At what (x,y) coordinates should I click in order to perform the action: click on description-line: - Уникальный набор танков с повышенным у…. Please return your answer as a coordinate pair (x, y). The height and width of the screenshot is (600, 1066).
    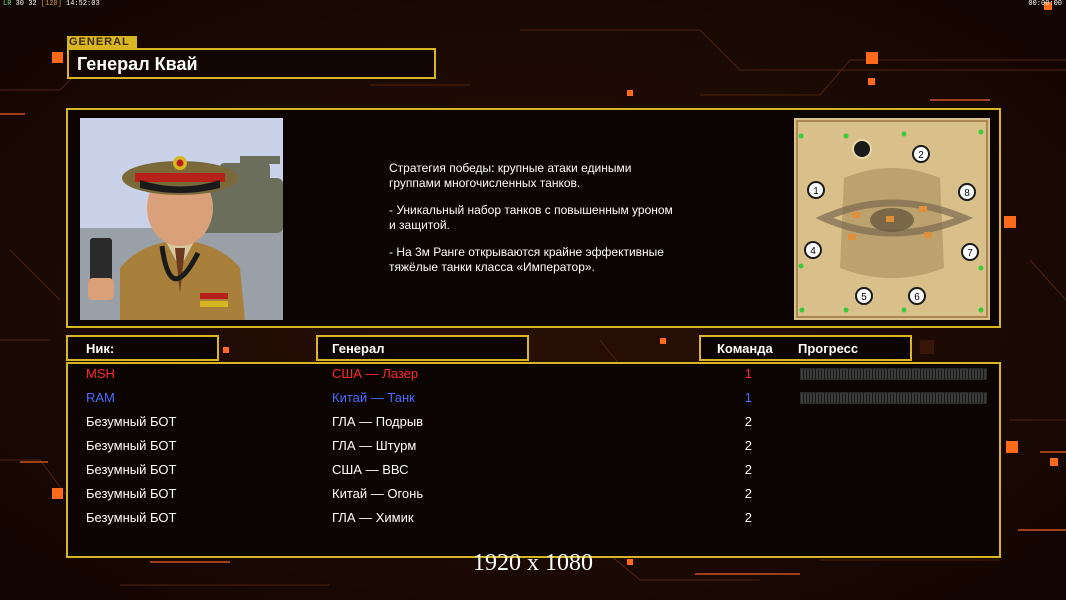
    Looking at the image, I should click on (531, 217).